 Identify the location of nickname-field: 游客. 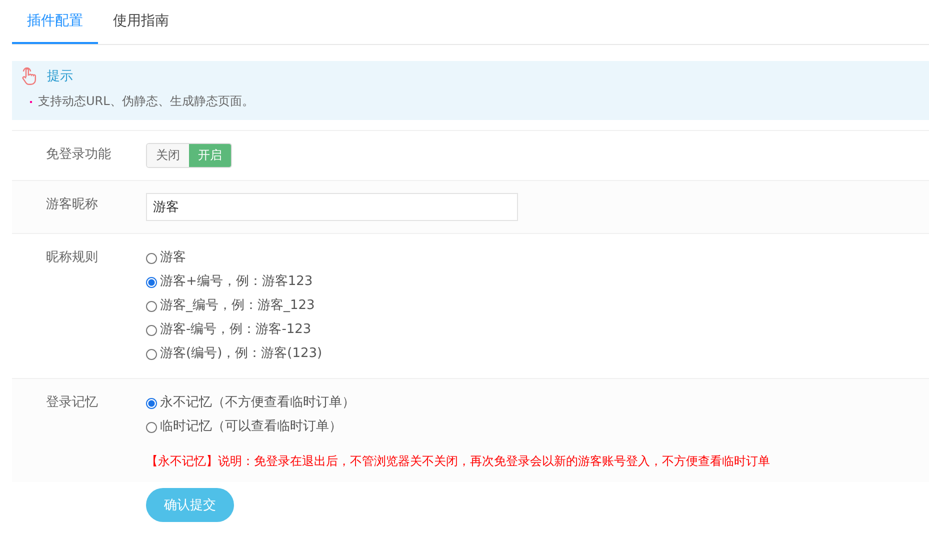
(332, 207).